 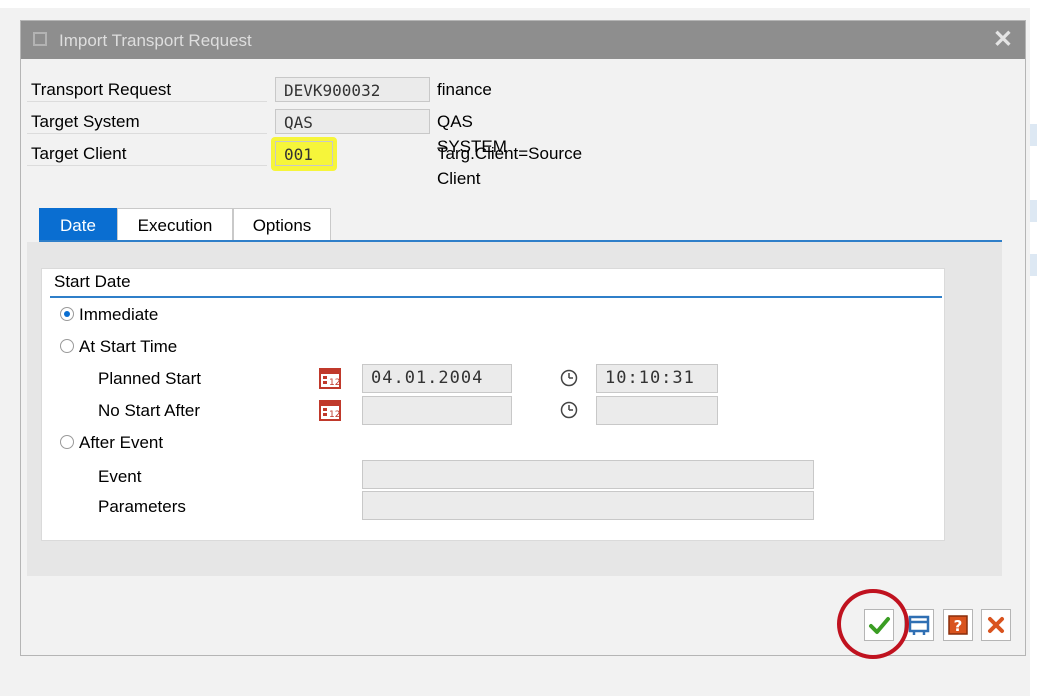 I want to click on tab-execution: Execution, so click(x=175, y=224).